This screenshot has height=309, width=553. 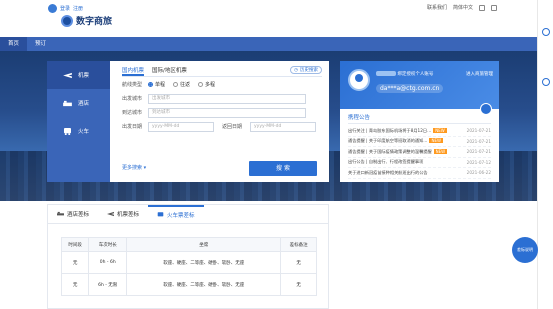 What do you see at coordinates (419, 163) in the screenshot?
I see `announcement-item: 出行公告 | 自制出行、行程改签提醒事项 2021-07-12` at bounding box center [419, 163].